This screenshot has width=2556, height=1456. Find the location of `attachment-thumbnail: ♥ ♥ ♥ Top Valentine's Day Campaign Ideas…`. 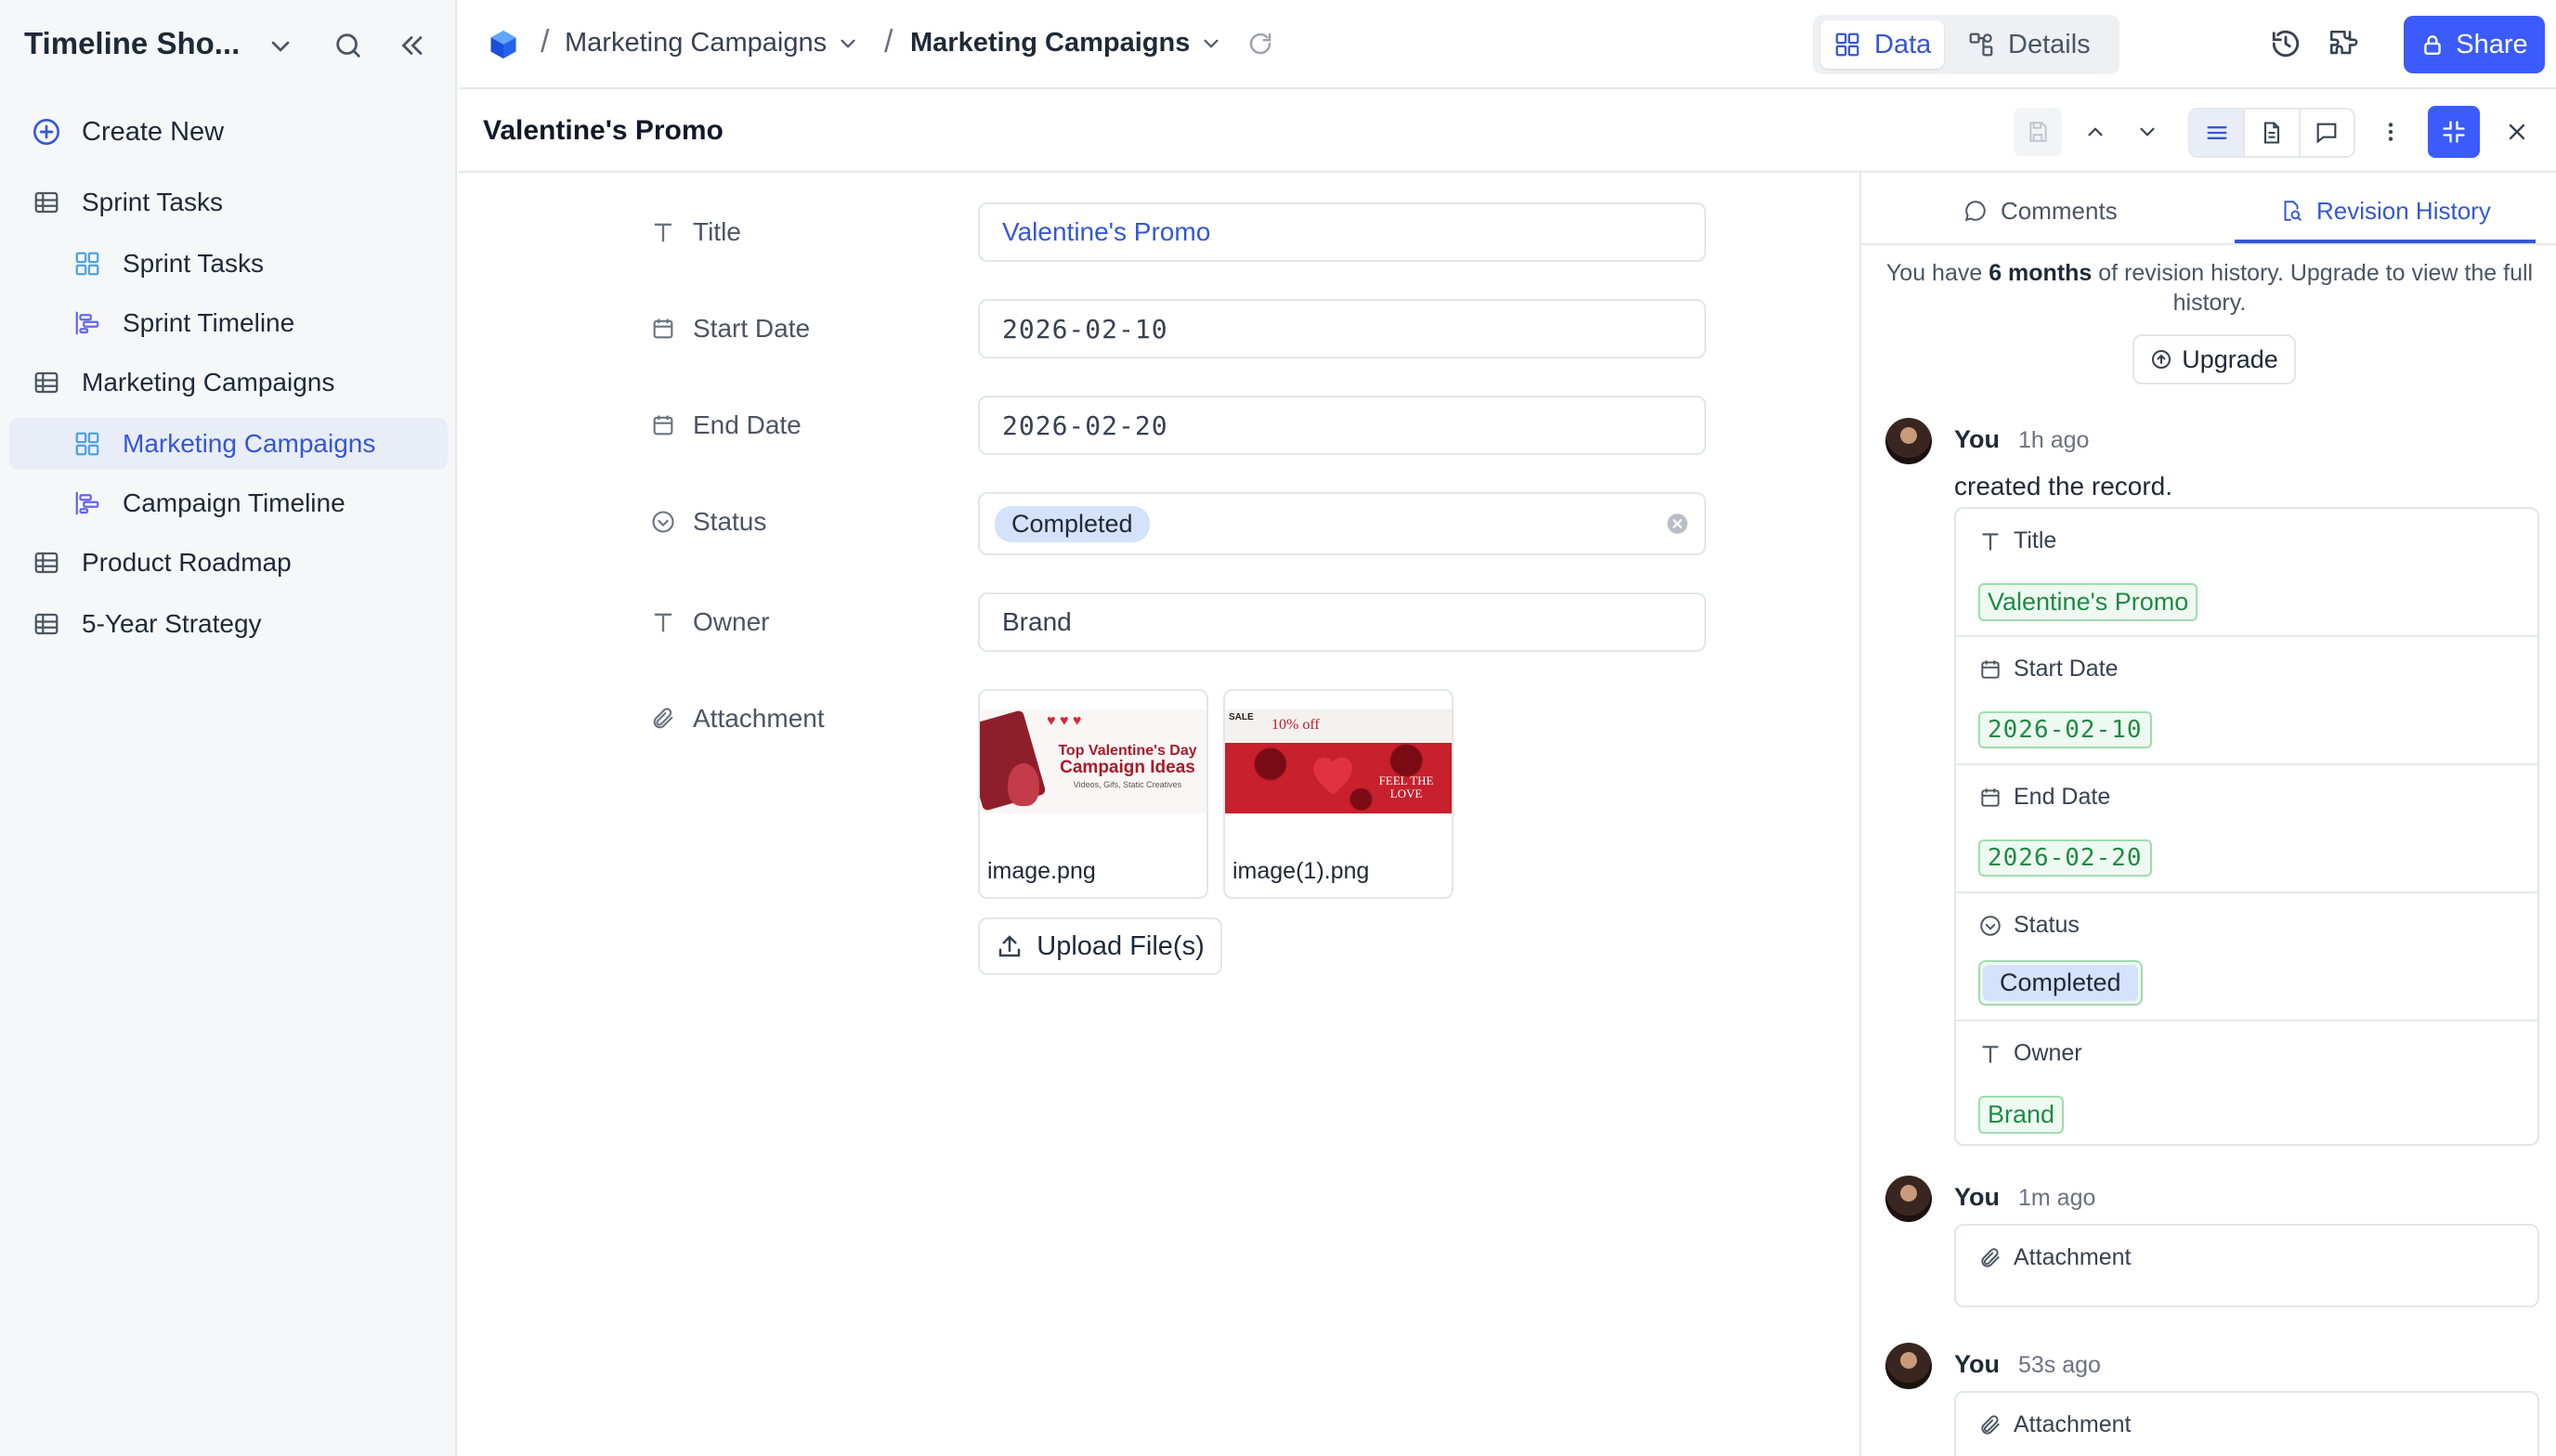

attachment-thumbnail: ♥ ♥ ♥ Top Valentine's Day Campaign Ideas… is located at coordinates (1093, 761).